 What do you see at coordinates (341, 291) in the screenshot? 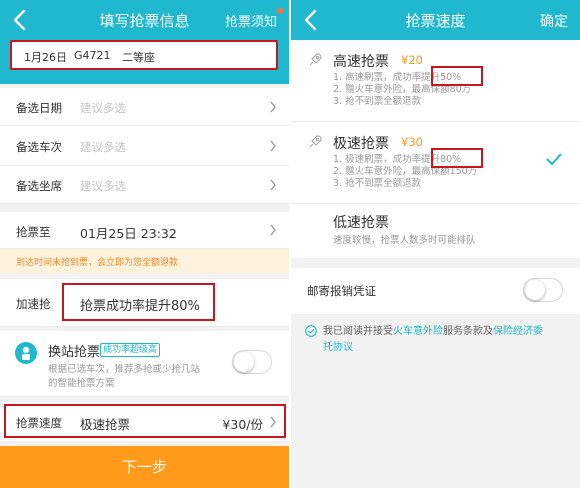
I see `mail-receipt-label: 邮寄报销凭证` at bounding box center [341, 291].